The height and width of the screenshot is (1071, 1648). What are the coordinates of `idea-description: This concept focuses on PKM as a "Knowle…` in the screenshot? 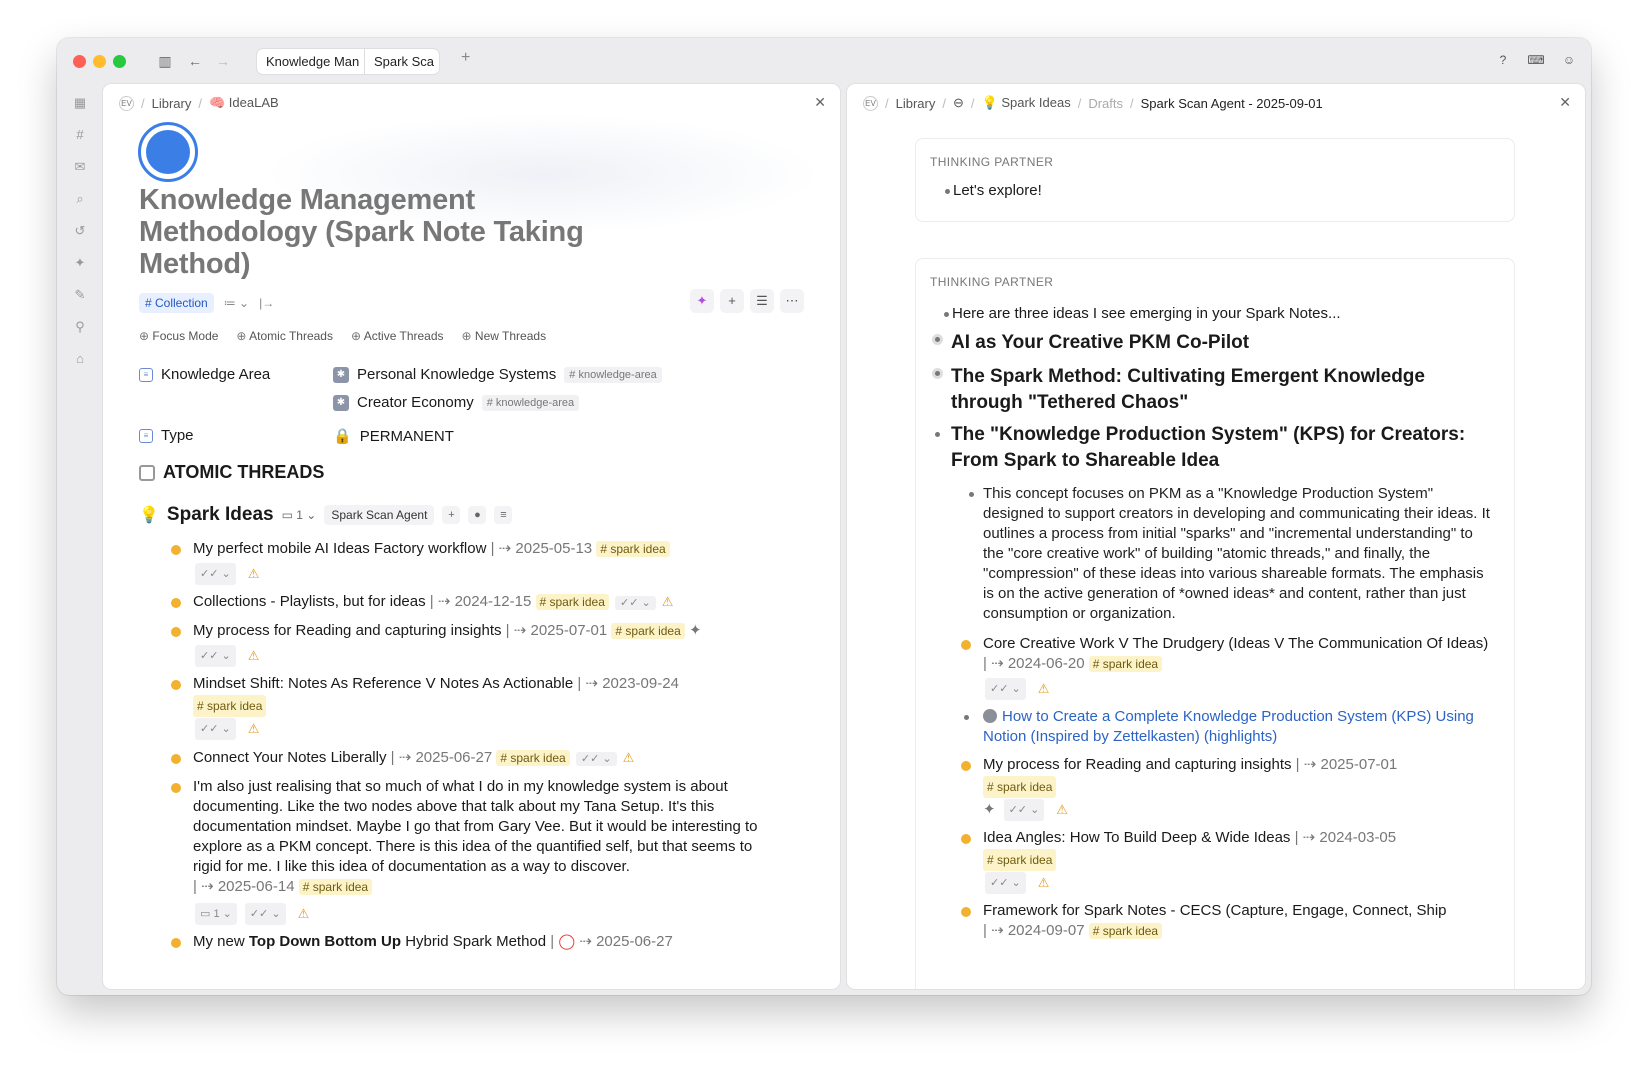 It's located at (1238, 554).